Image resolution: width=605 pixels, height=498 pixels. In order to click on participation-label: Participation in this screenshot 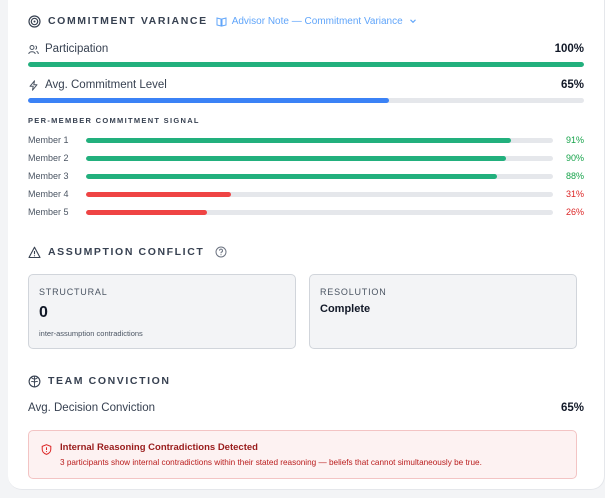, I will do `click(77, 49)`.